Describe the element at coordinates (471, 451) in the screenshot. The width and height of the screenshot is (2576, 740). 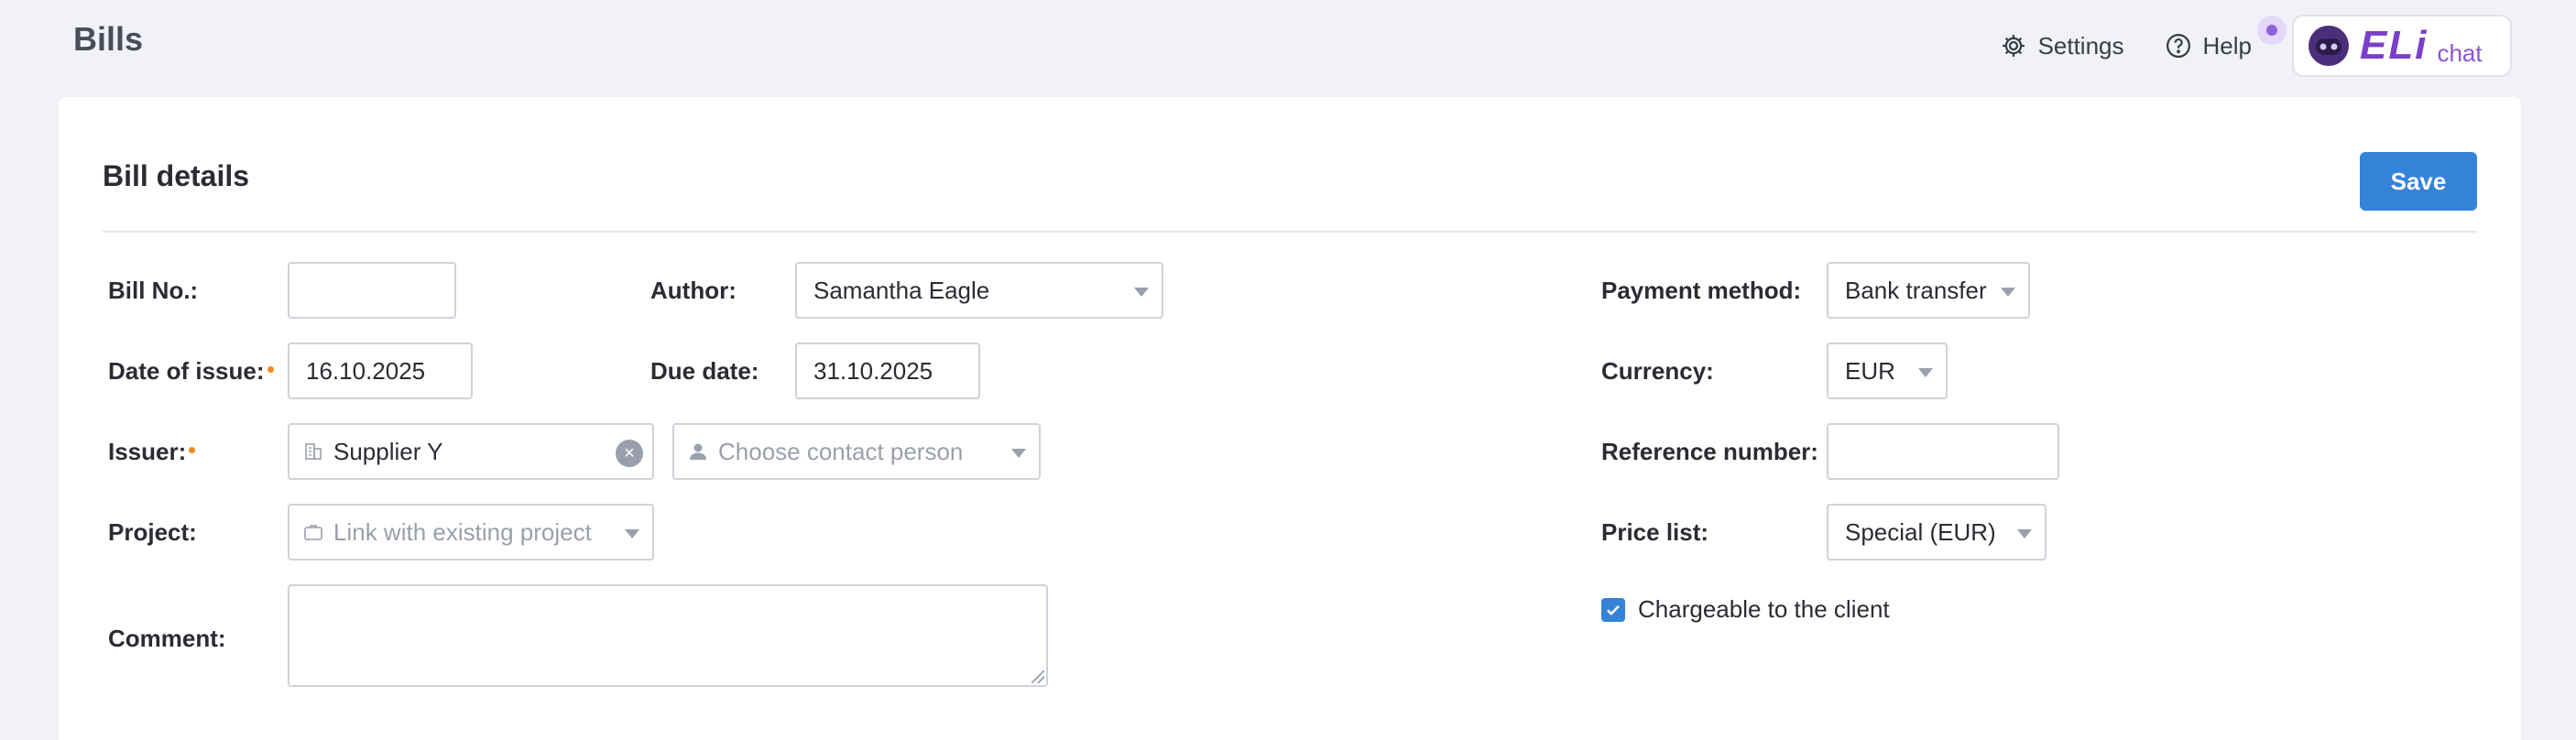
I see `issuer-select: Supplier Y ×` at that location.